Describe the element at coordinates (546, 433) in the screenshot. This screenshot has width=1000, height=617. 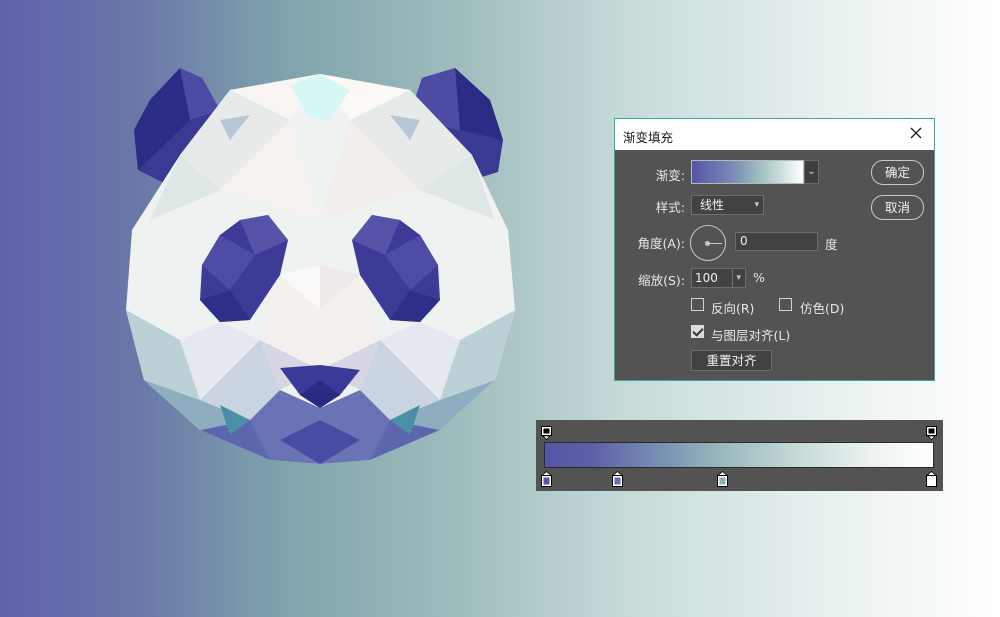
I see `opacity-stop-left` at that location.